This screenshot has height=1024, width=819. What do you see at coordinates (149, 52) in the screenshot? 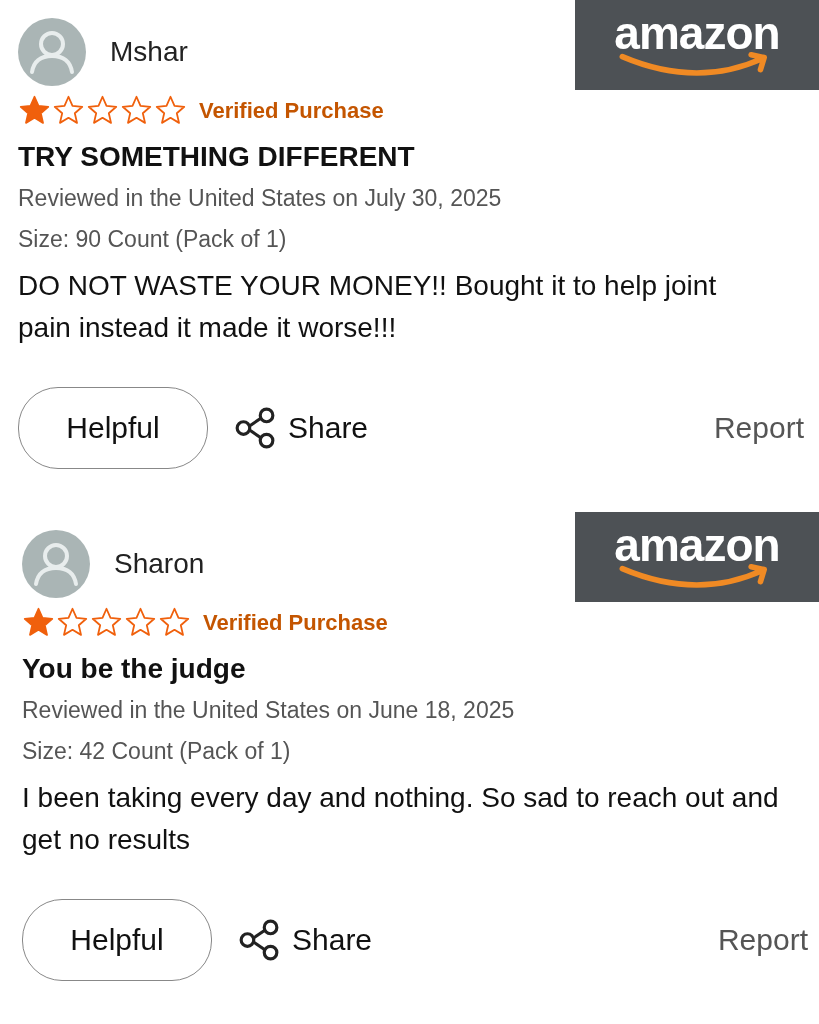
I see `reviewer-name: Mshar` at bounding box center [149, 52].